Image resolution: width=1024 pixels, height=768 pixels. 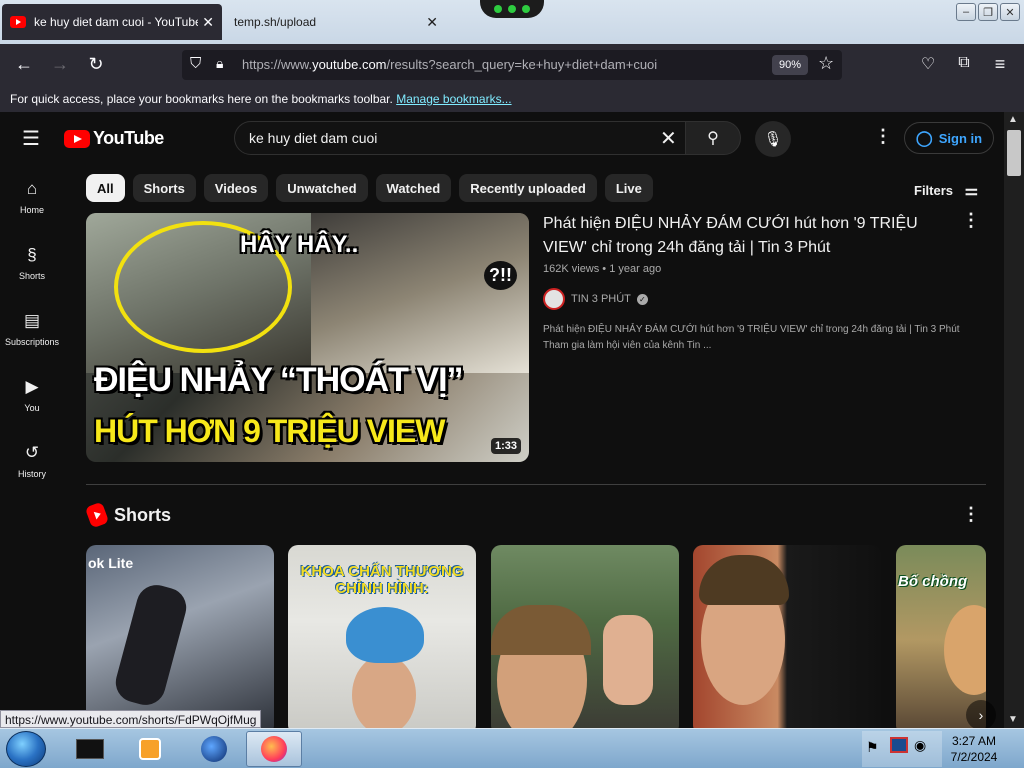 What do you see at coordinates (974, 749) in the screenshot?
I see `taskbar-clock: 3:27 AM 7/2/2024` at bounding box center [974, 749].